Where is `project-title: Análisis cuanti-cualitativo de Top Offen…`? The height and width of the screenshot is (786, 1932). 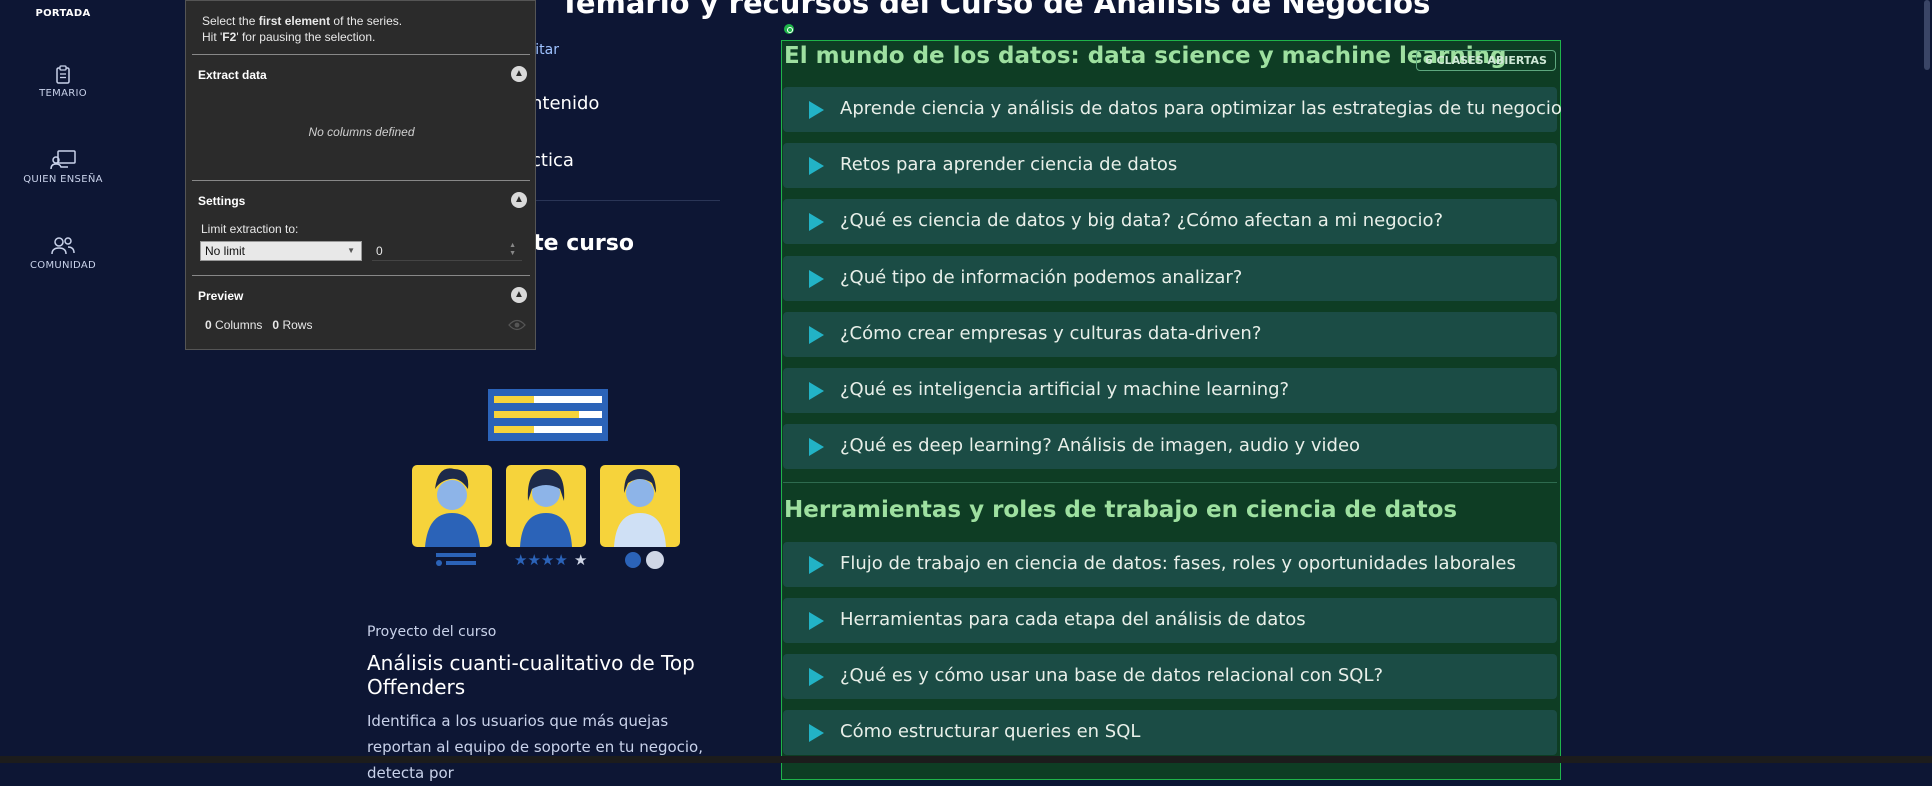 project-title: Análisis cuanti-cualitativo de Top Offen… is located at coordinates (532, 675).